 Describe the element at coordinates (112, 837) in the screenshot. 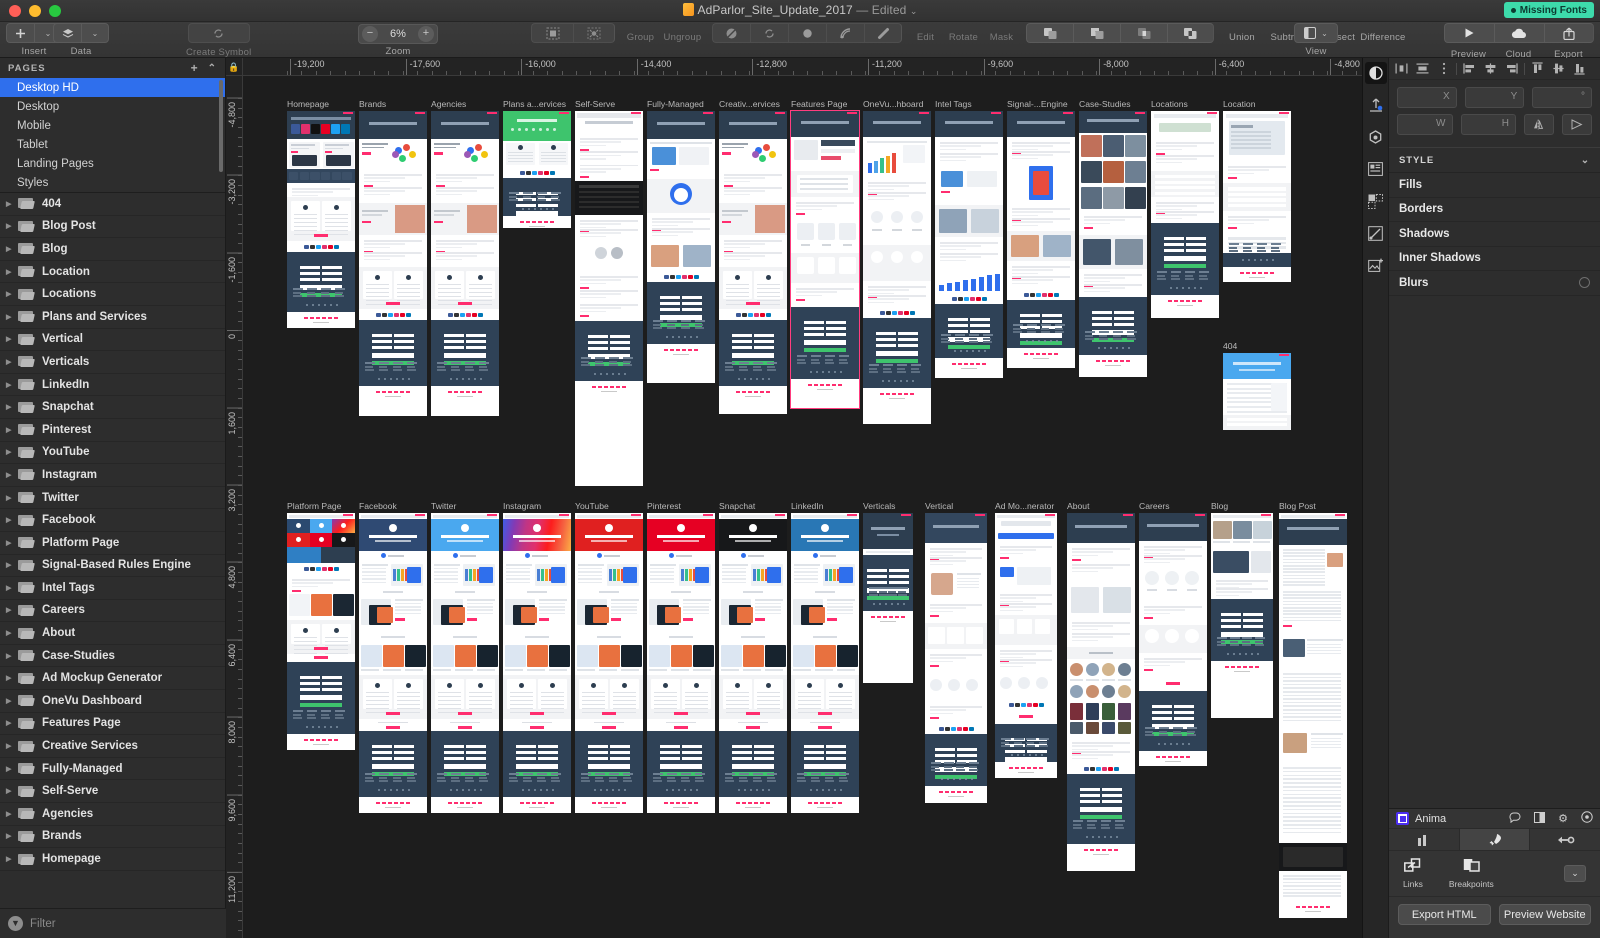

I see `layer-row: ▶ Brands` at that location.